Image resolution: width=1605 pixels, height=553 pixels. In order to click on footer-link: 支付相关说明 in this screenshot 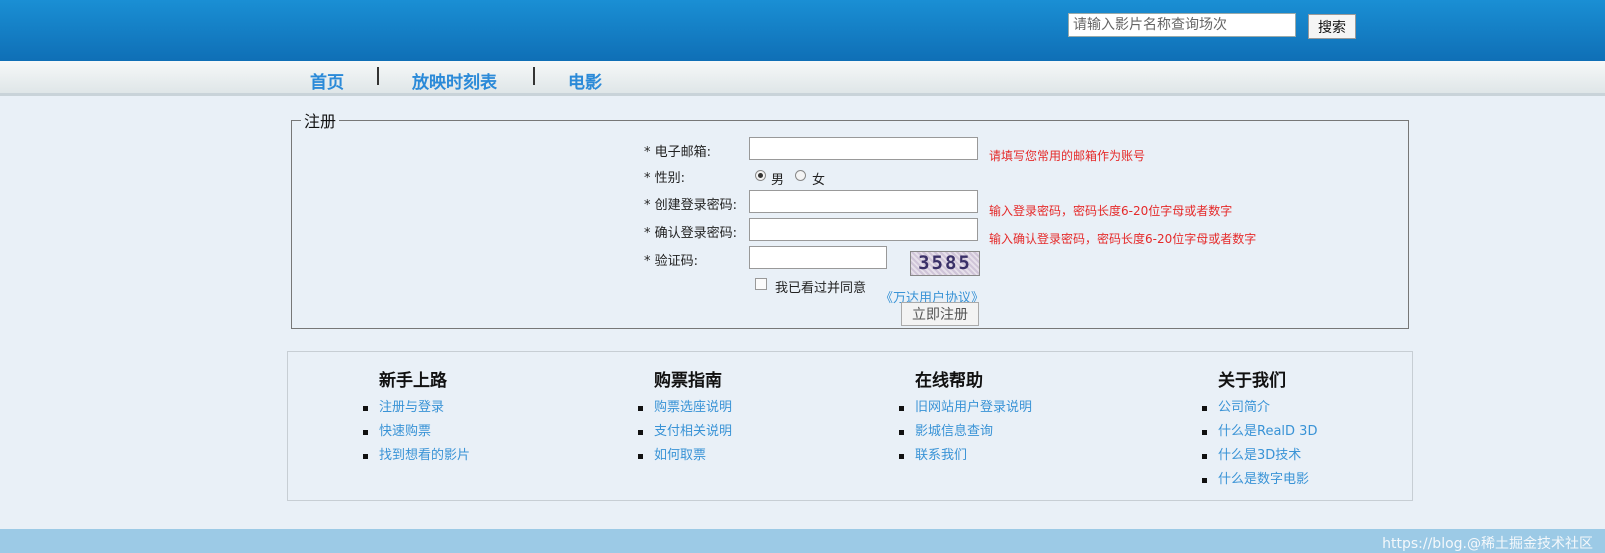, I will do `click(693, 431)`.